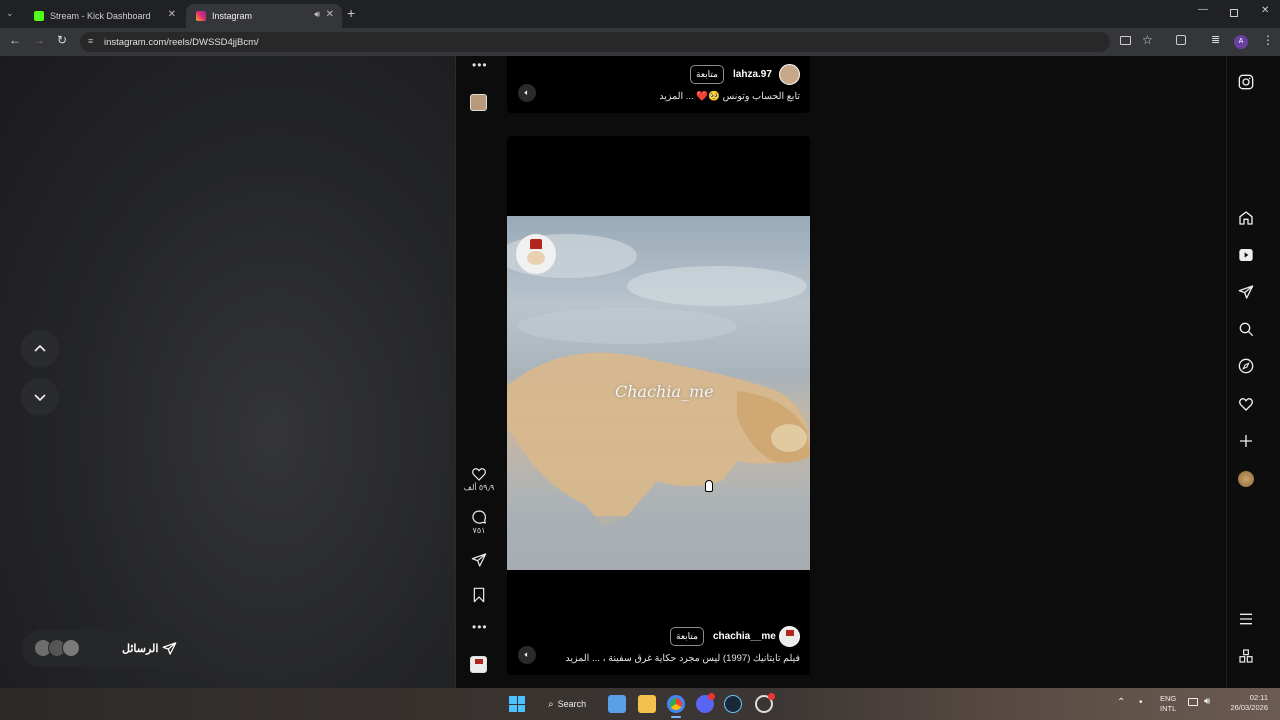 The width and height of the screenshot is (1280, 720). I want to click on home-icon, so click(1246, 218).